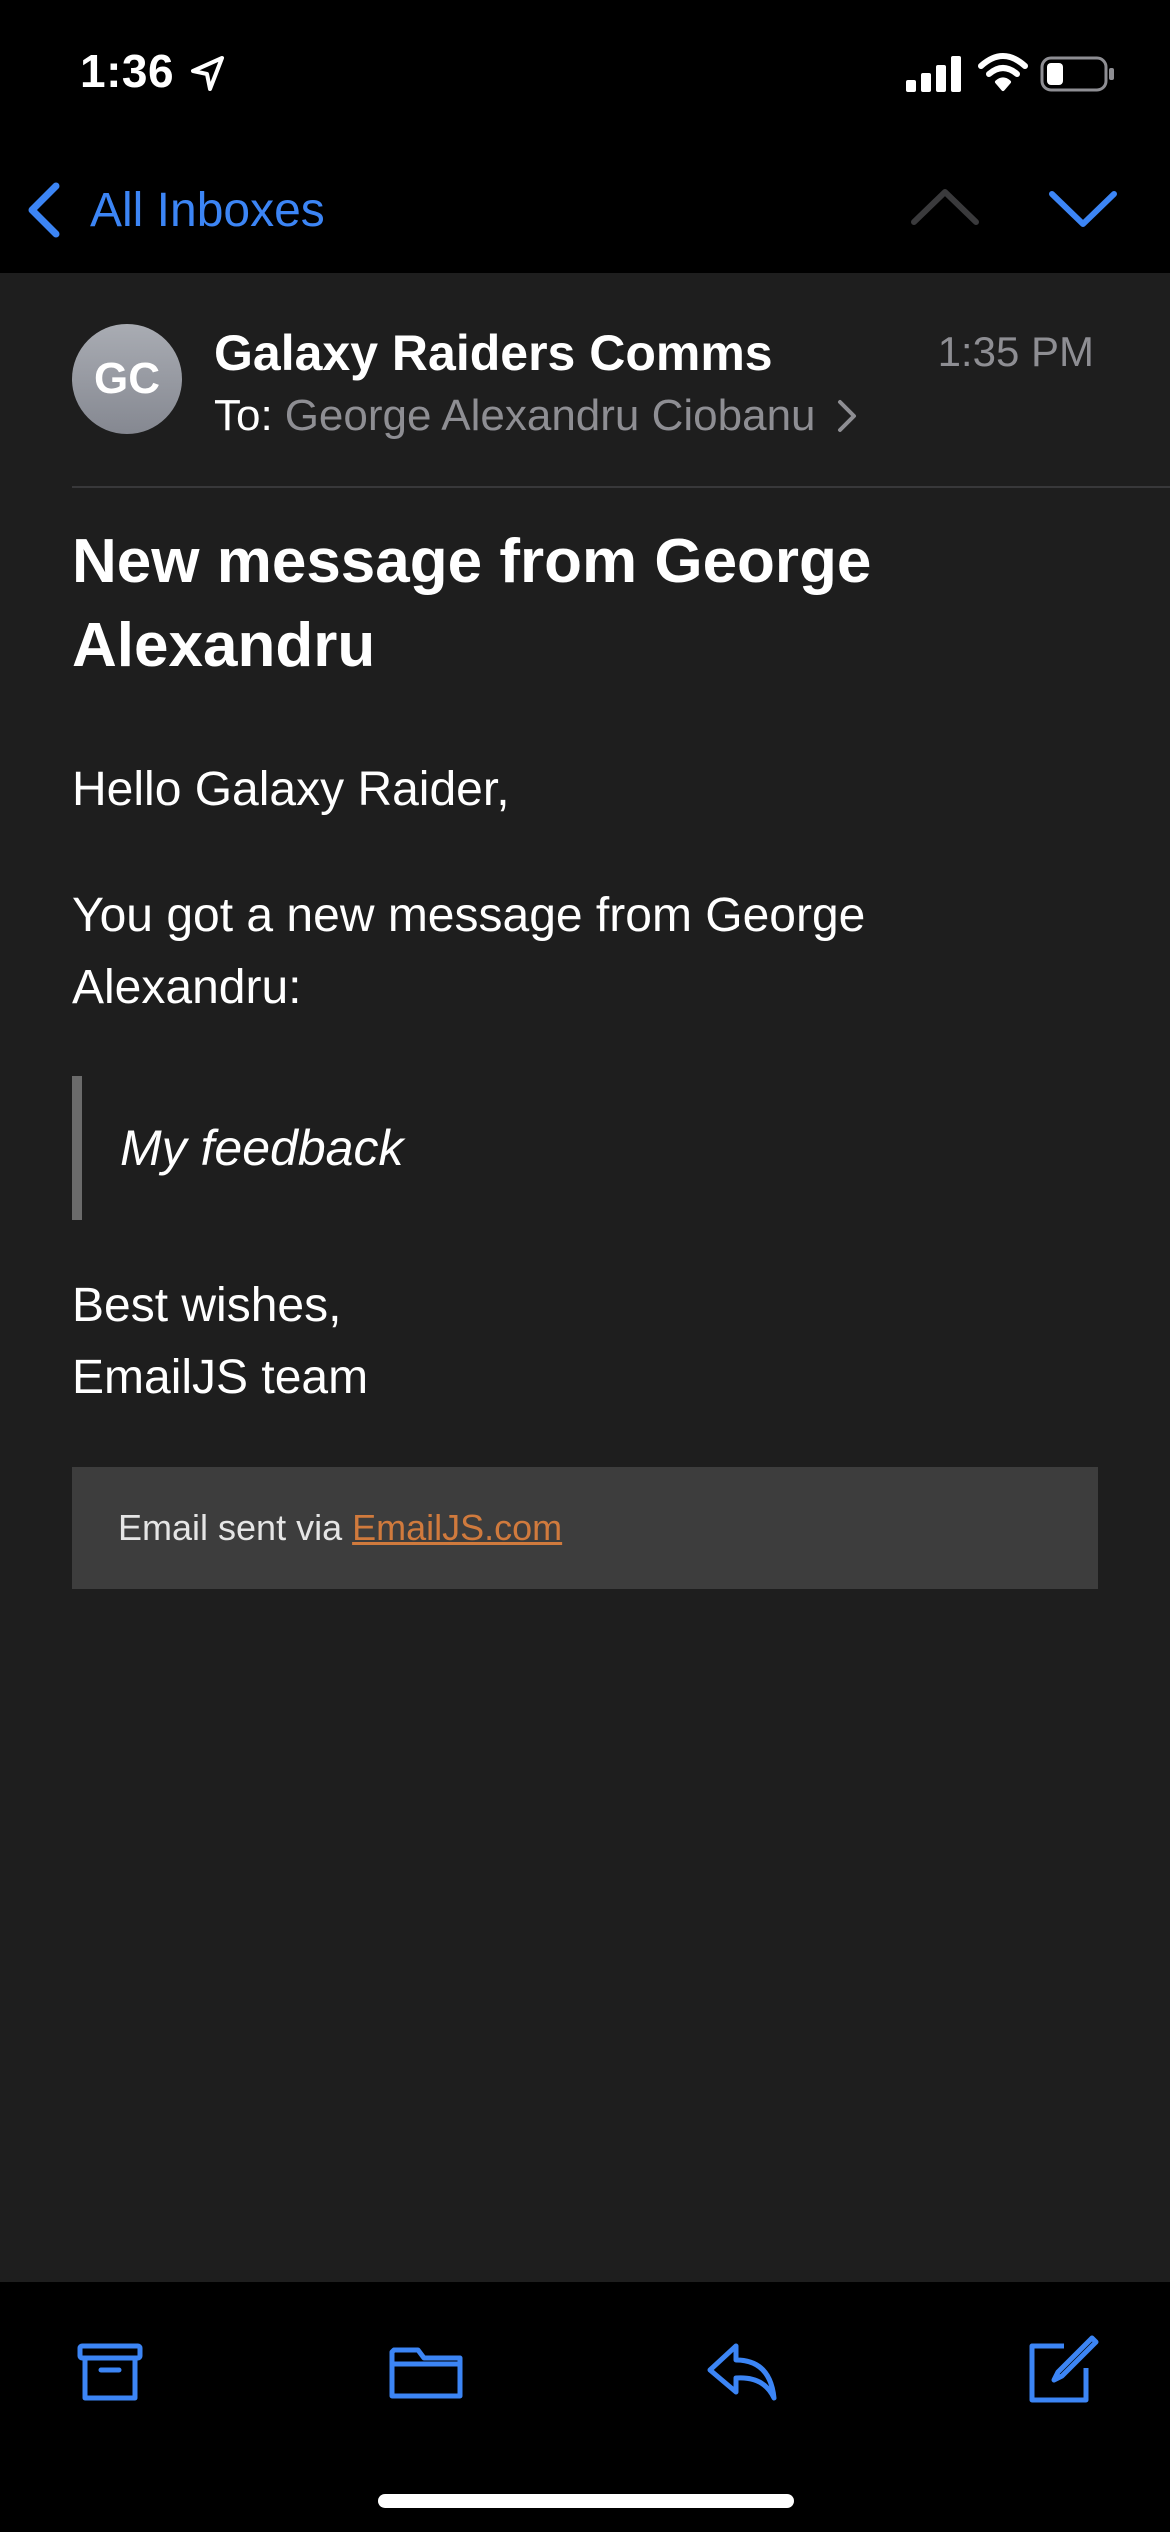 This screenshot has width=1170, height=2532. Describe the element at coordinates (44, 210) in the screenshot. I see `chevron-left-icon` at that location.